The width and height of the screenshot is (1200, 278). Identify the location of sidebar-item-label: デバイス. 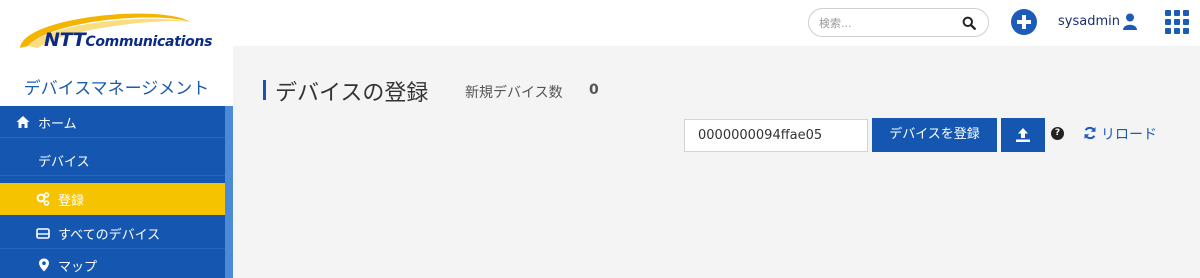
(64, 162).